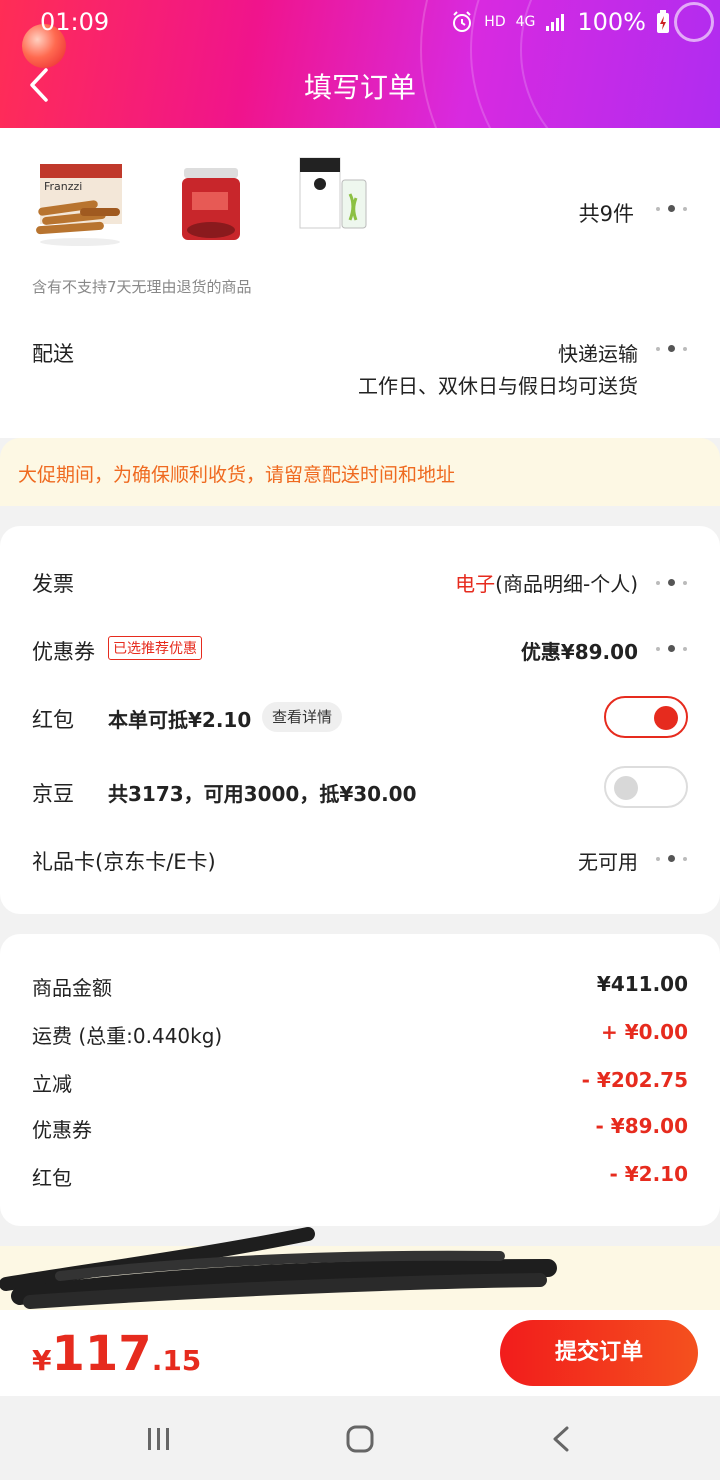 Image resolution: width=720 pixels, height=1480 pixels. What do you see at coordinates (176, 1360) in the screenshot?
I see `total-decimal: .15` at bounding box center [176, 1360].